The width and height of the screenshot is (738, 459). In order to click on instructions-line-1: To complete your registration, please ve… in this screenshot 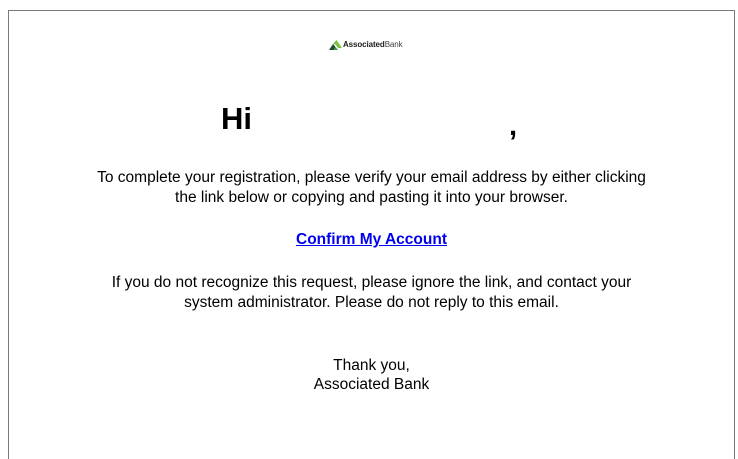, I will do `click(371, 177)`.